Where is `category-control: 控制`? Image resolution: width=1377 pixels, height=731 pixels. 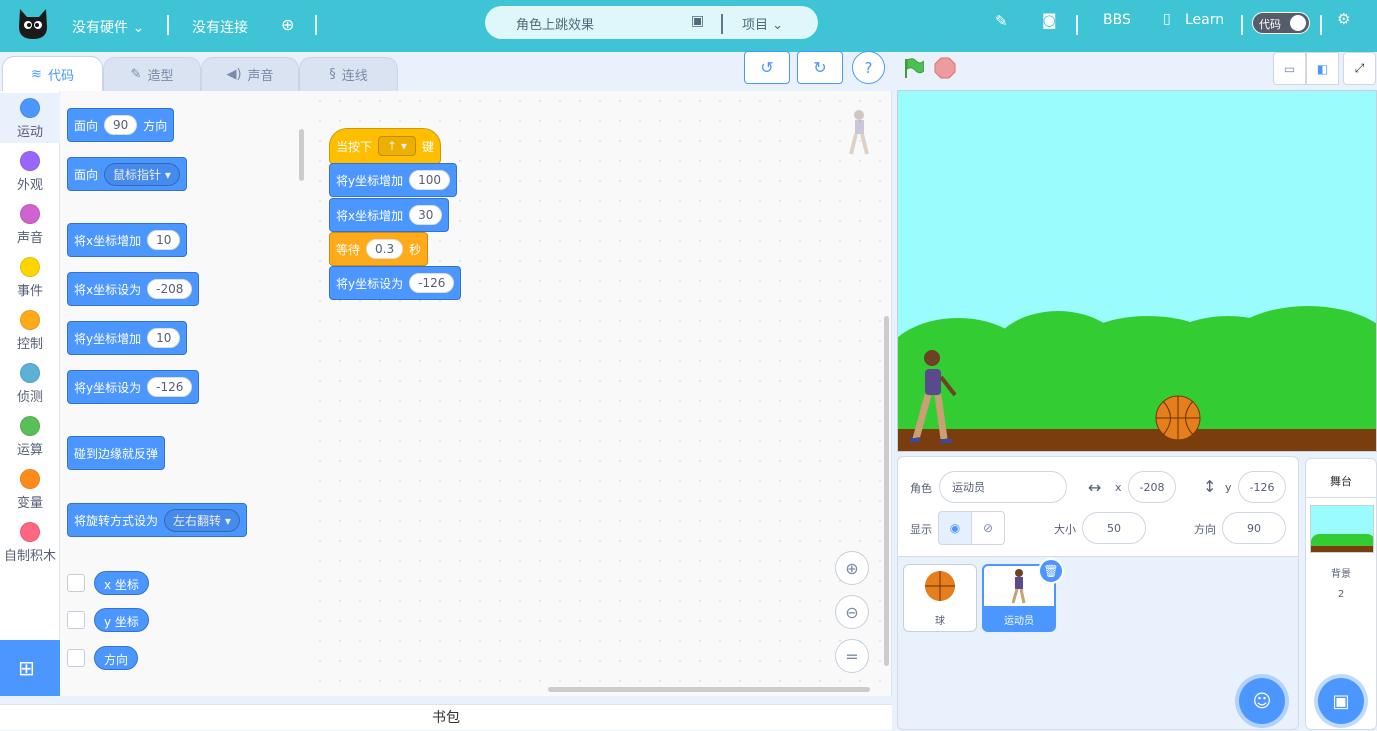 category-control: 控制 is located at coordinates (30, 328).